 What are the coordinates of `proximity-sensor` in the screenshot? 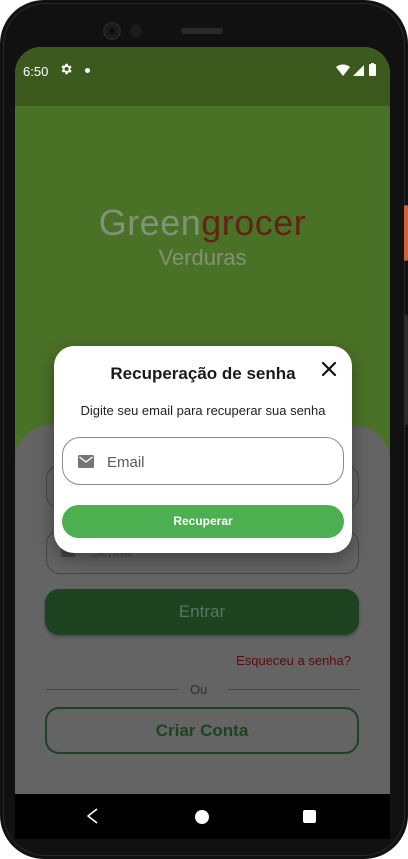 It's located at (136, 31).